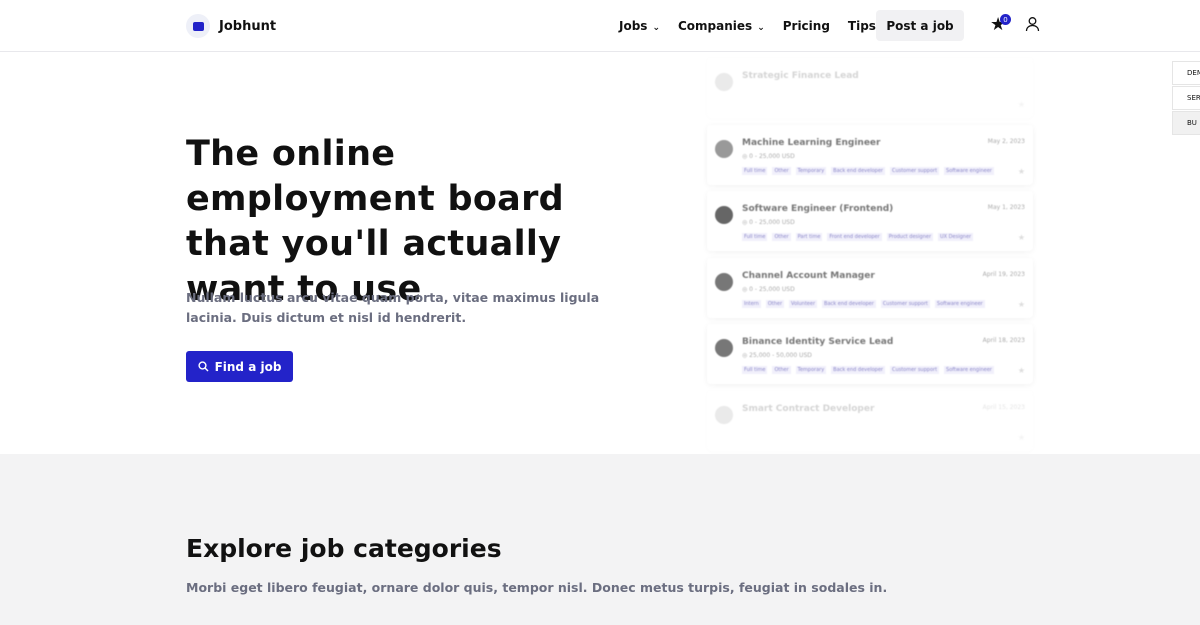  I want to click on job-tag: Intern, so click(751, 303).